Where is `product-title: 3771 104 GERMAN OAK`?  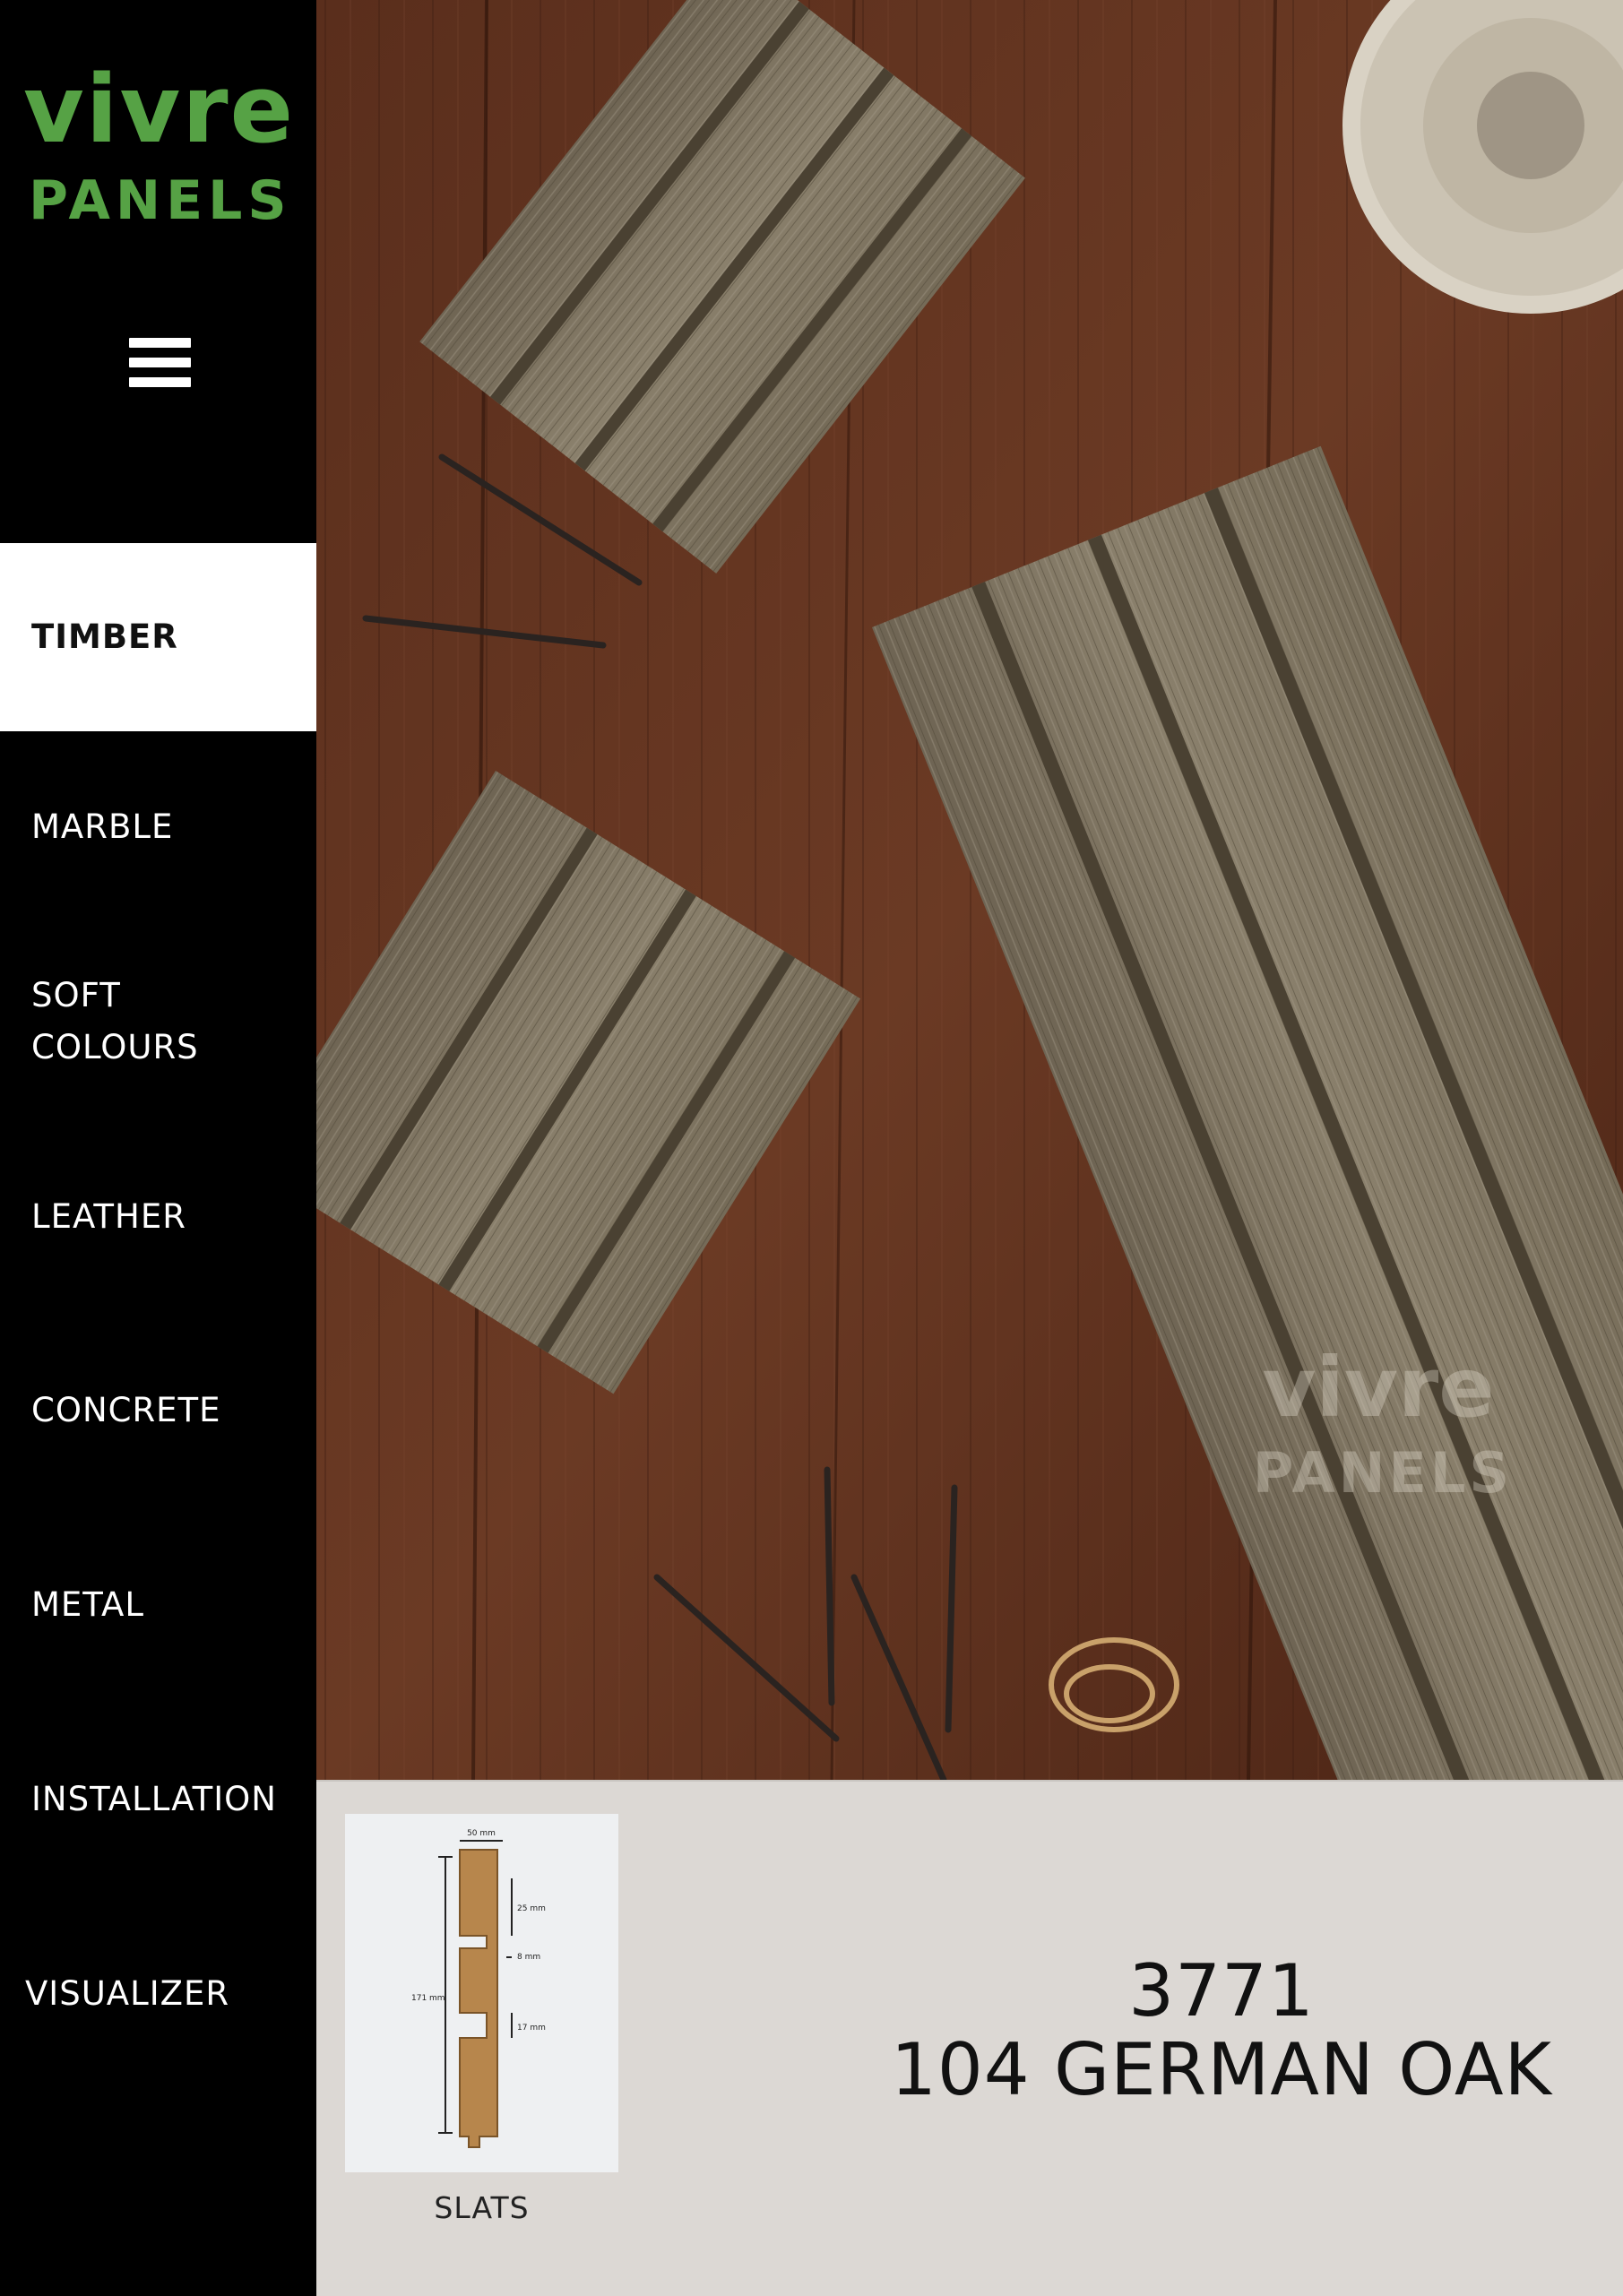
product-title: 3771 104 GERMAN OAK is located at coordinates (1220, 2031).